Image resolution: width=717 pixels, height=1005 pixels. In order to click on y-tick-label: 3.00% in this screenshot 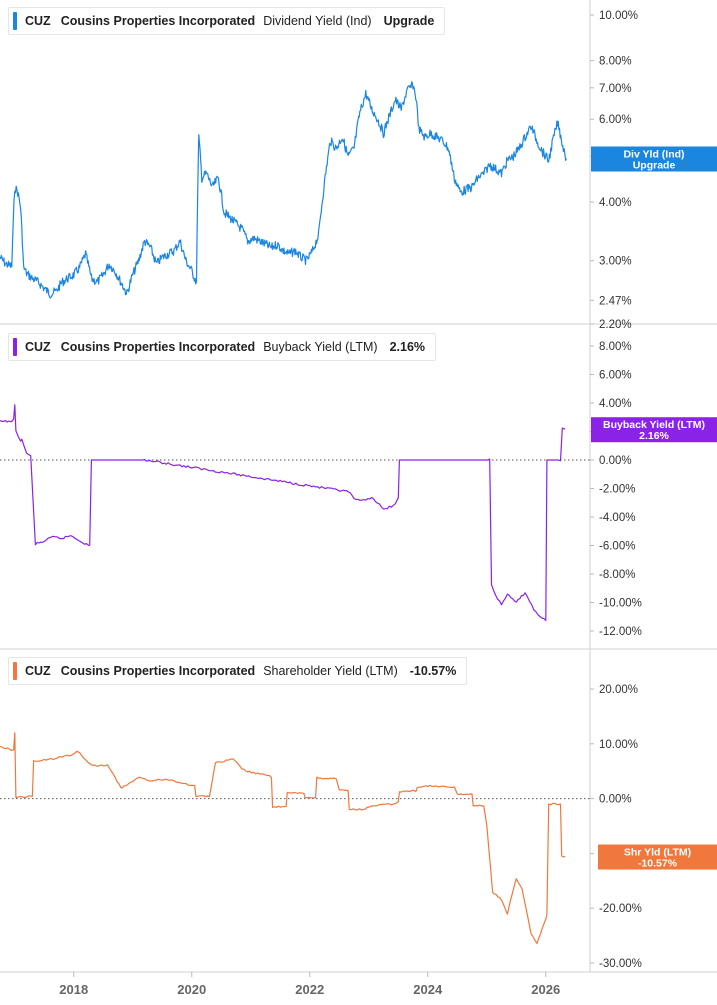, I will do `click(615, 262)`.